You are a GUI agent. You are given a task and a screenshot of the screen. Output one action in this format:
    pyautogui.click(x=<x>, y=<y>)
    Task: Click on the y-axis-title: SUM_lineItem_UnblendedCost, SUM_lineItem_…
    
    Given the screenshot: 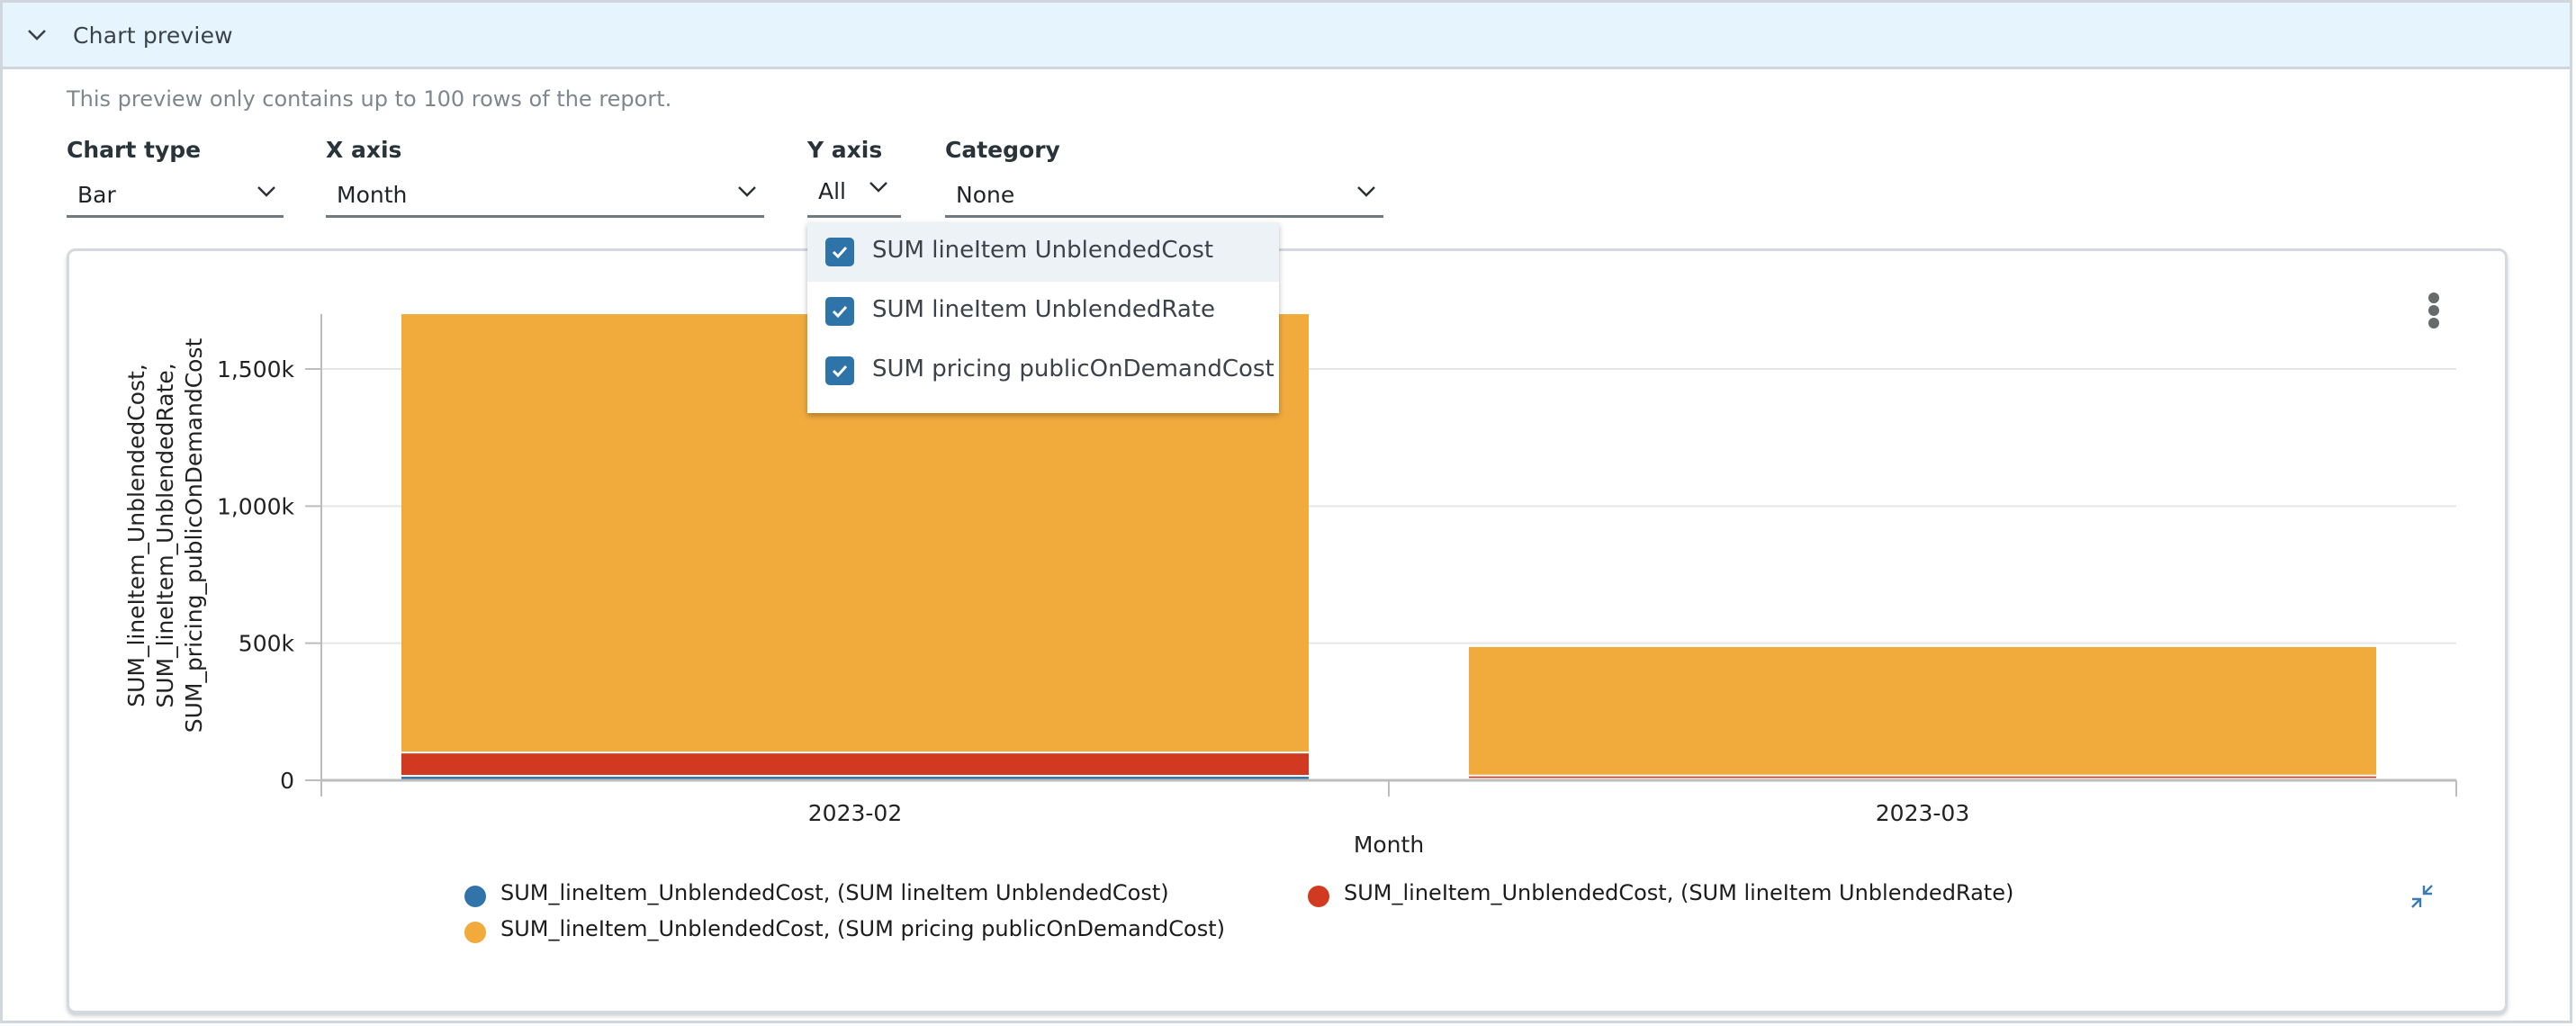 What is the action you would take?
    pyautogui.click(x=165, y=536)
    